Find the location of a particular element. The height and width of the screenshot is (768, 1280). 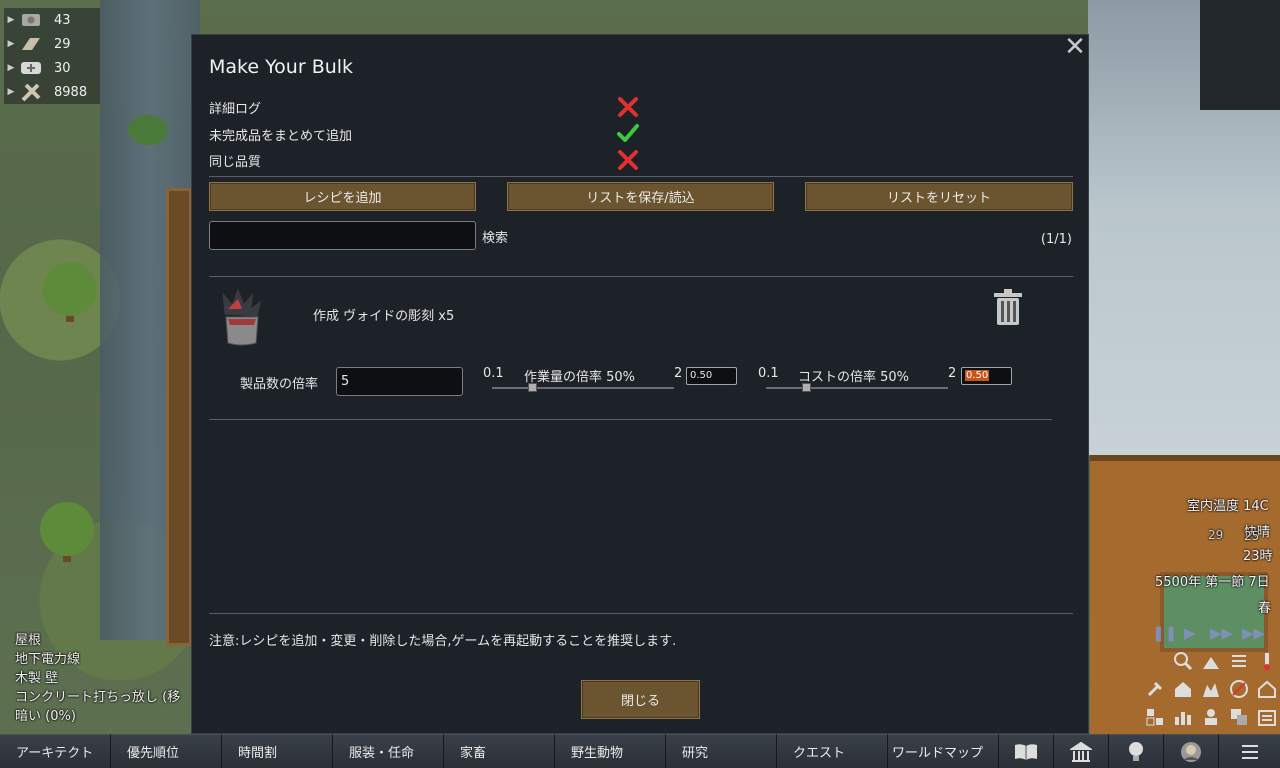

cost-slider-thumb is located at coordinates (807, 387).